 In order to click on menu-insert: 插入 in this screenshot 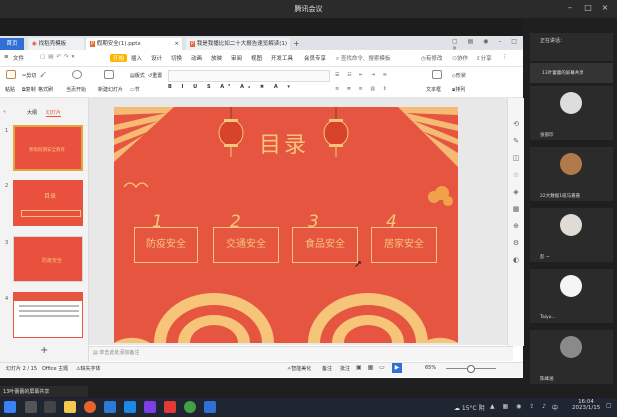, I will do `click(136, 58)`.